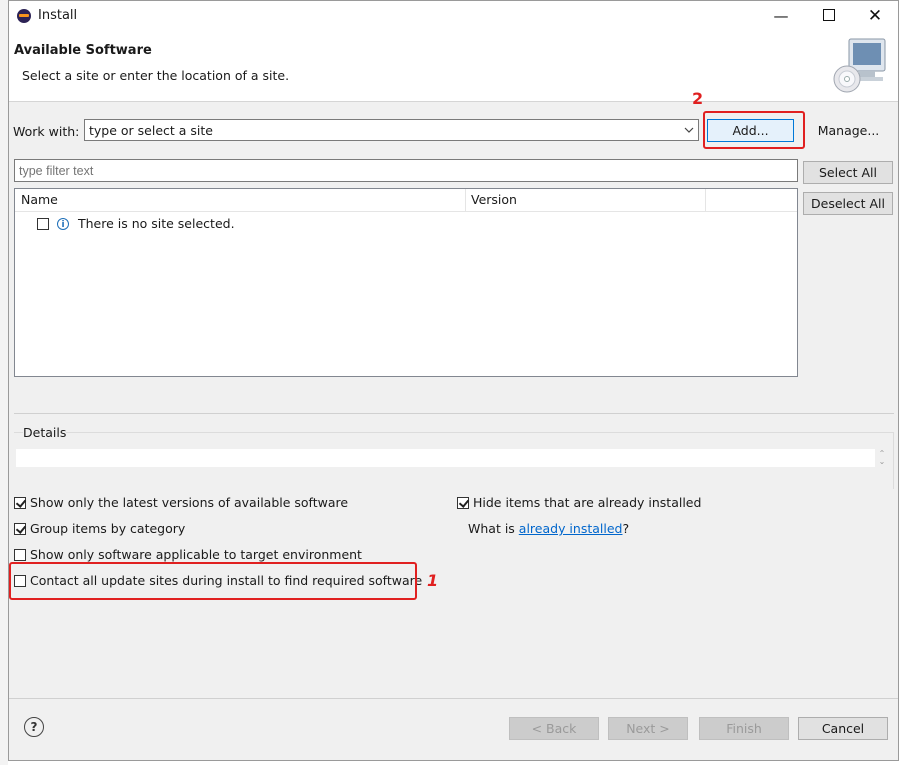 The image size is (907, 765). Describe the element at coordinates (20, 528) in the screenshot. I see `group-by-category-checkbox` at that location.